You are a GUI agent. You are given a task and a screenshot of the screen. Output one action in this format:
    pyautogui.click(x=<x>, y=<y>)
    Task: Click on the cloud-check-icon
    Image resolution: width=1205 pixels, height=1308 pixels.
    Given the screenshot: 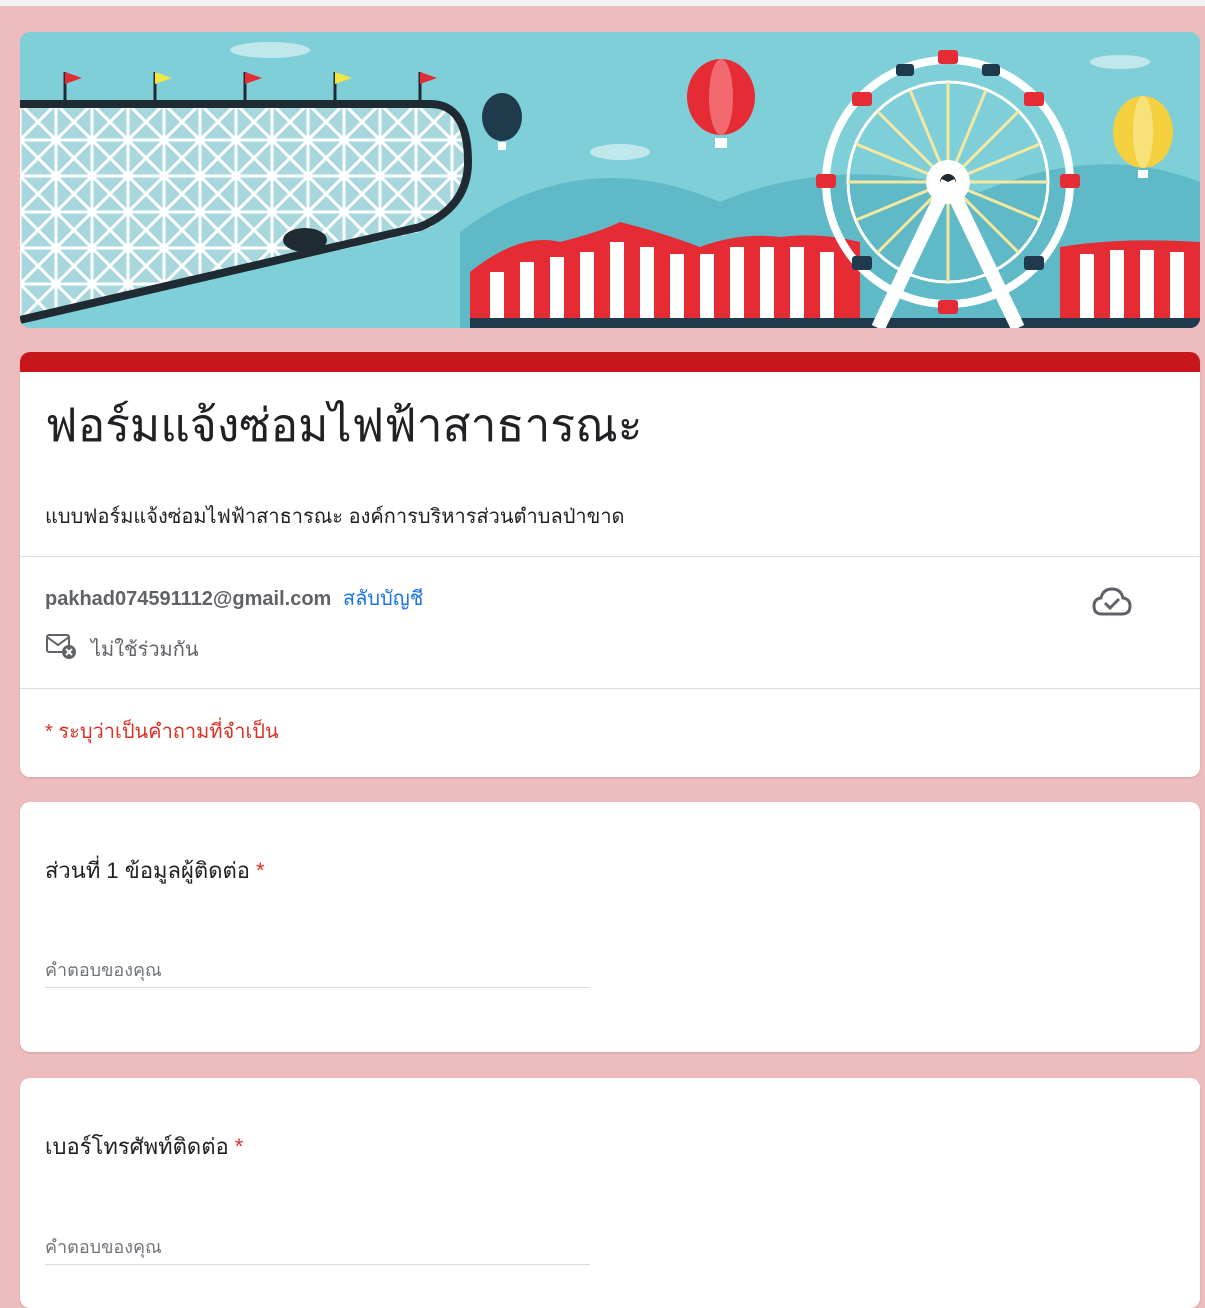 What is the action you would take?
    pyautogui.click(x=1112, y=604)
    